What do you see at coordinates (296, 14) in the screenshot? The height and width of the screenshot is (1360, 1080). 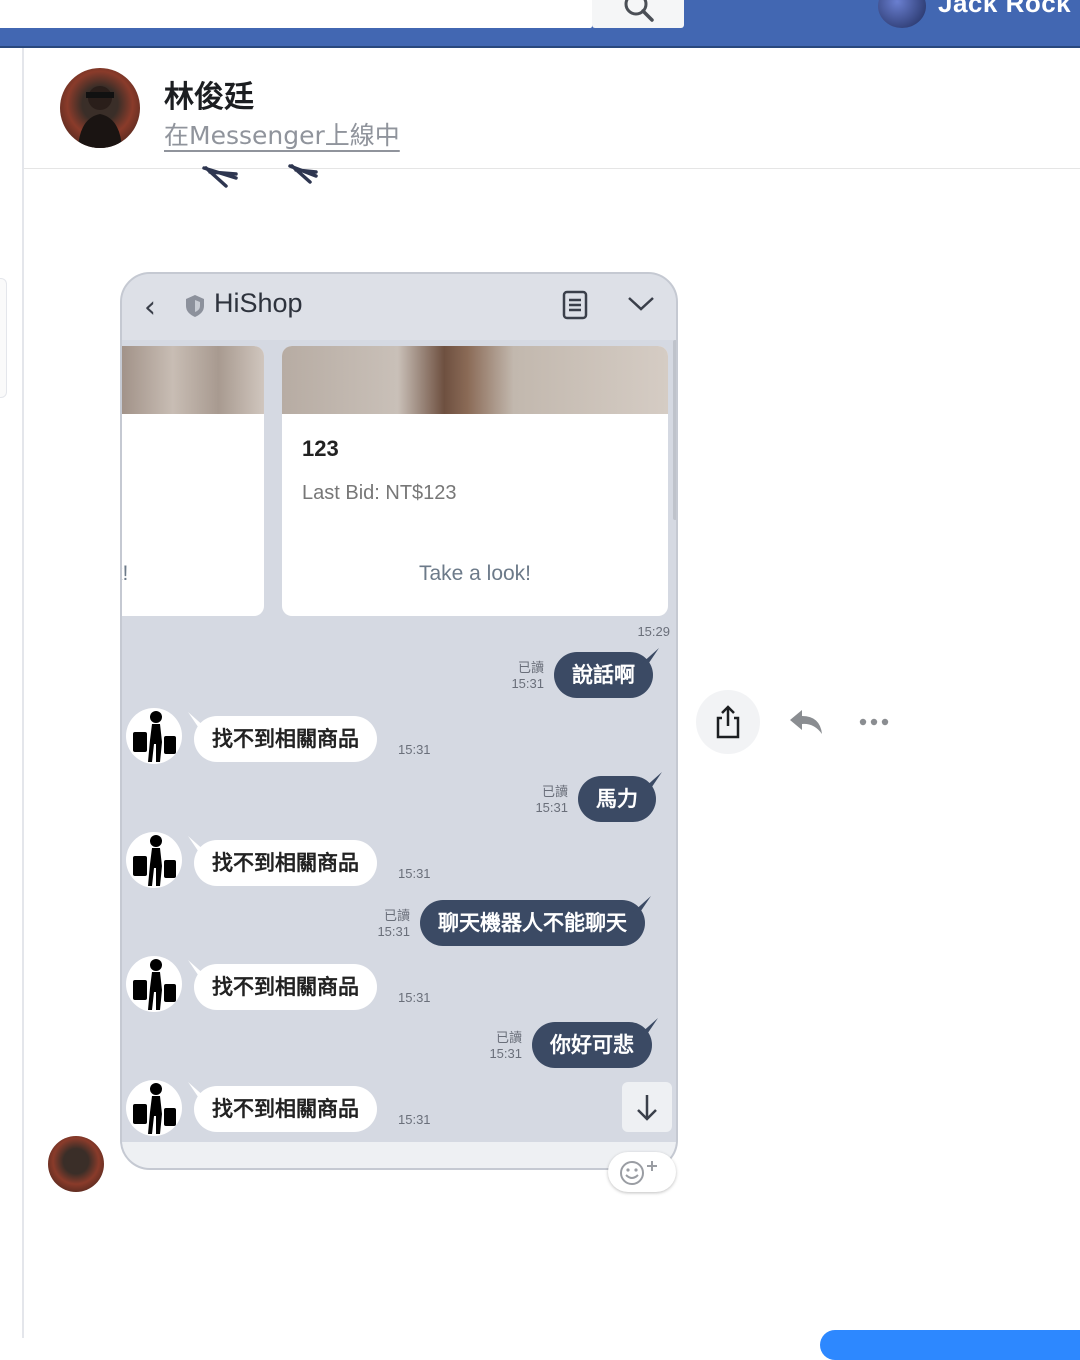 I see `search-input` at bounding box center [296, 14].